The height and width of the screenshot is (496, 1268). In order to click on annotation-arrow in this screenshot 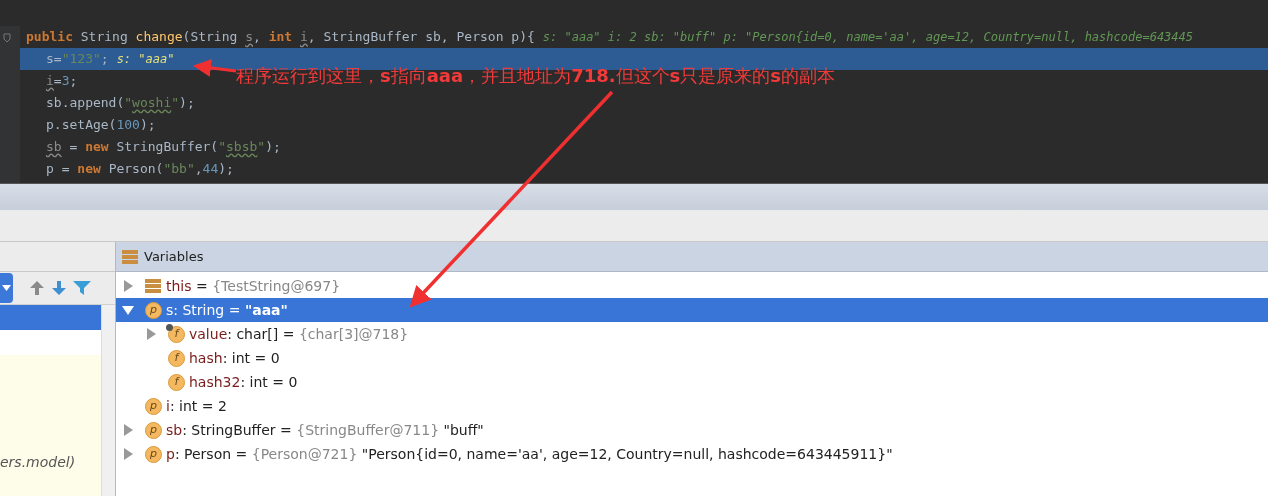, I will do `click(215, 67)`.